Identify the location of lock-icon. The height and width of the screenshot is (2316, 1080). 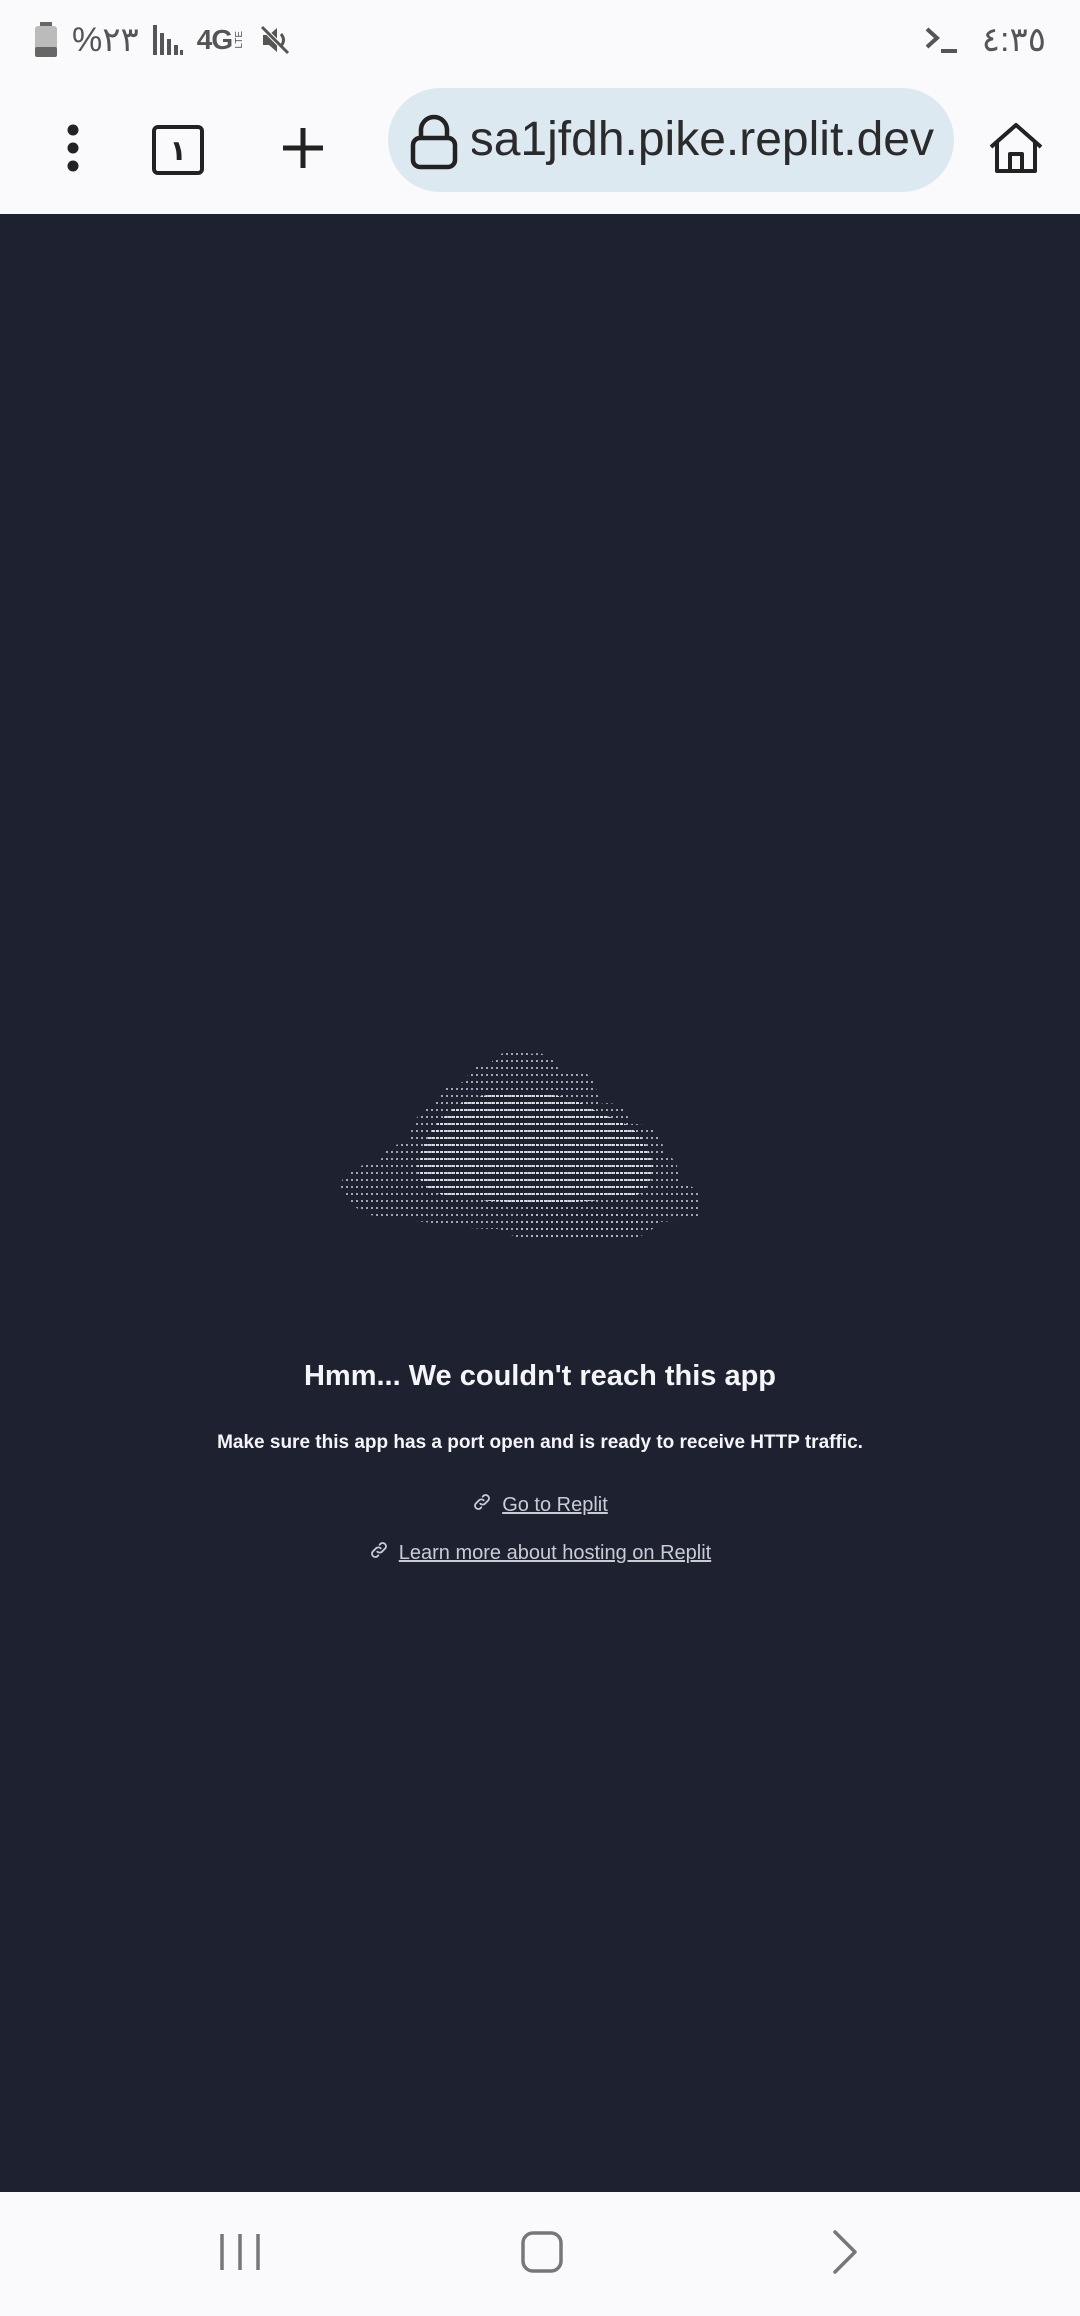
(434, 142).